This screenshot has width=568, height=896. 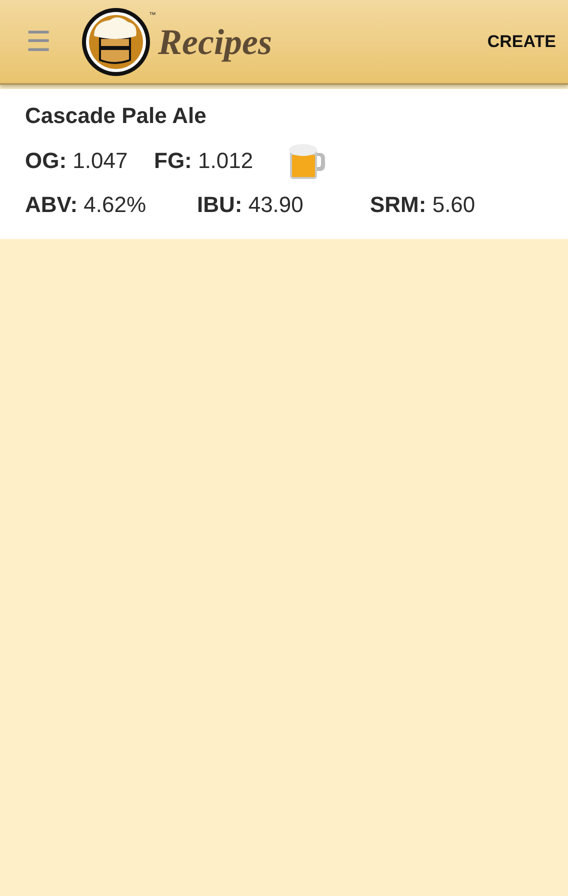 I want to click on recipe-stat: IBU: 43.90, so click(x=250, y=205).